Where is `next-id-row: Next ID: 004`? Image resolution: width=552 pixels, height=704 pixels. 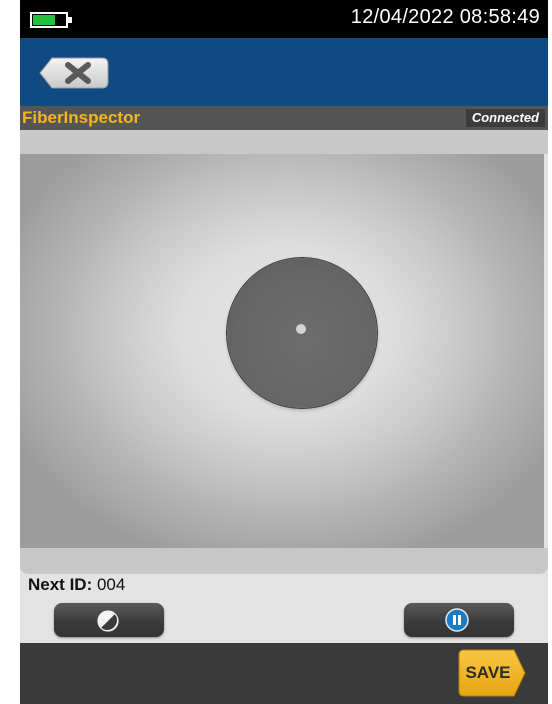 next-id-row: Next ID: 004 is located at coordinates (76, 585).